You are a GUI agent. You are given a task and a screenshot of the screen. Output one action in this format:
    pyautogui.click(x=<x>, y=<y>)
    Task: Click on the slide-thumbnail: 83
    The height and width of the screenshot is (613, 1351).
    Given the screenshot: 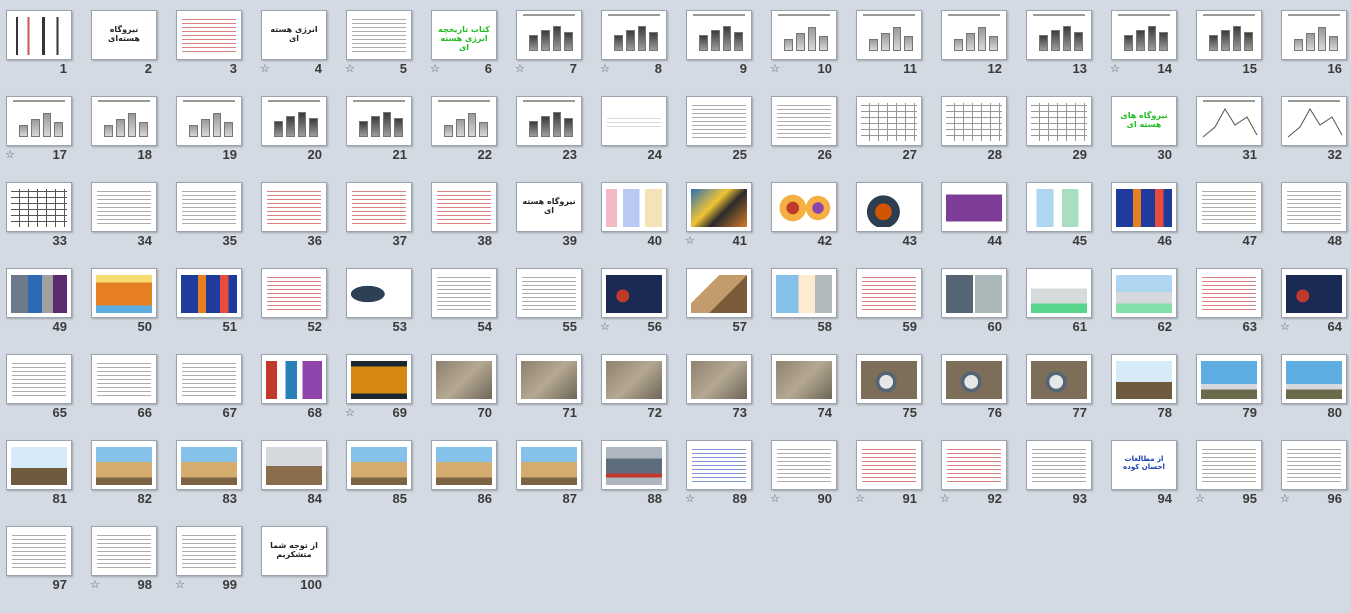 What is the action you would take?
    pyautogui.click(x=211, y=474)
    